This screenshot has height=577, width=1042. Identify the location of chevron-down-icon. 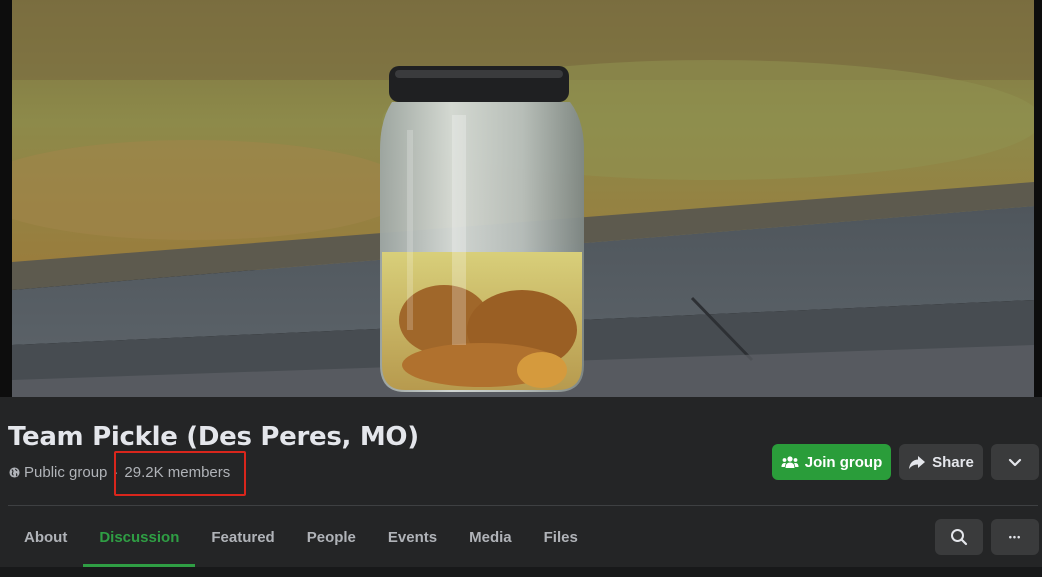
(1015, 462).